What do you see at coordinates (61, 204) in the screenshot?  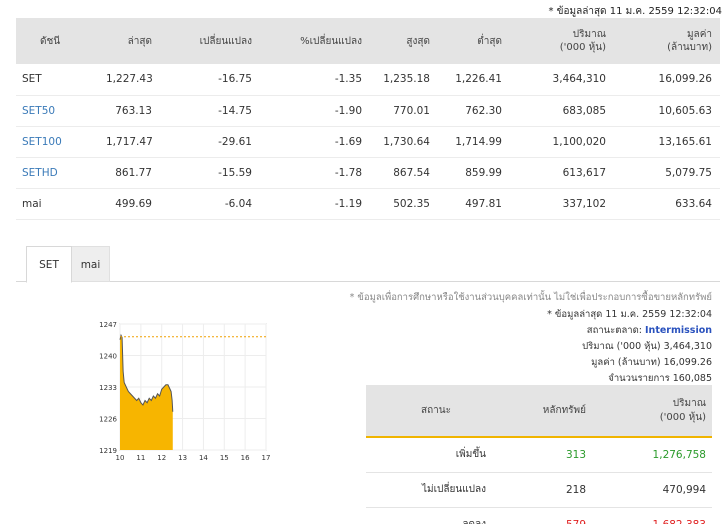 I see `index-name-mai: mai` at bounding box center [61, 204].